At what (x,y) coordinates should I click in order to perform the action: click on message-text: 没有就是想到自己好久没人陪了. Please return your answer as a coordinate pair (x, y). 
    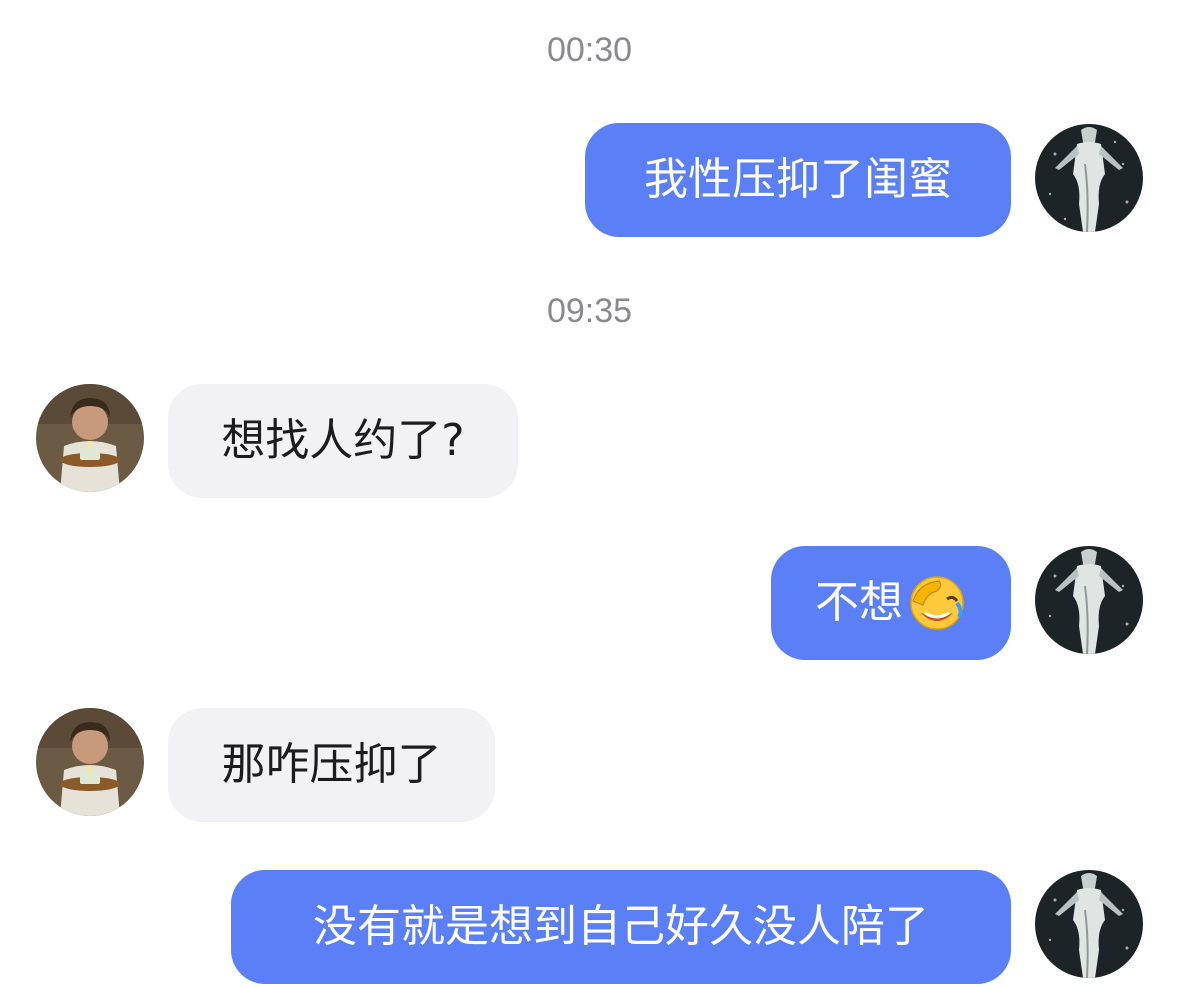
    Looking at the image, I should click on (621, 926).